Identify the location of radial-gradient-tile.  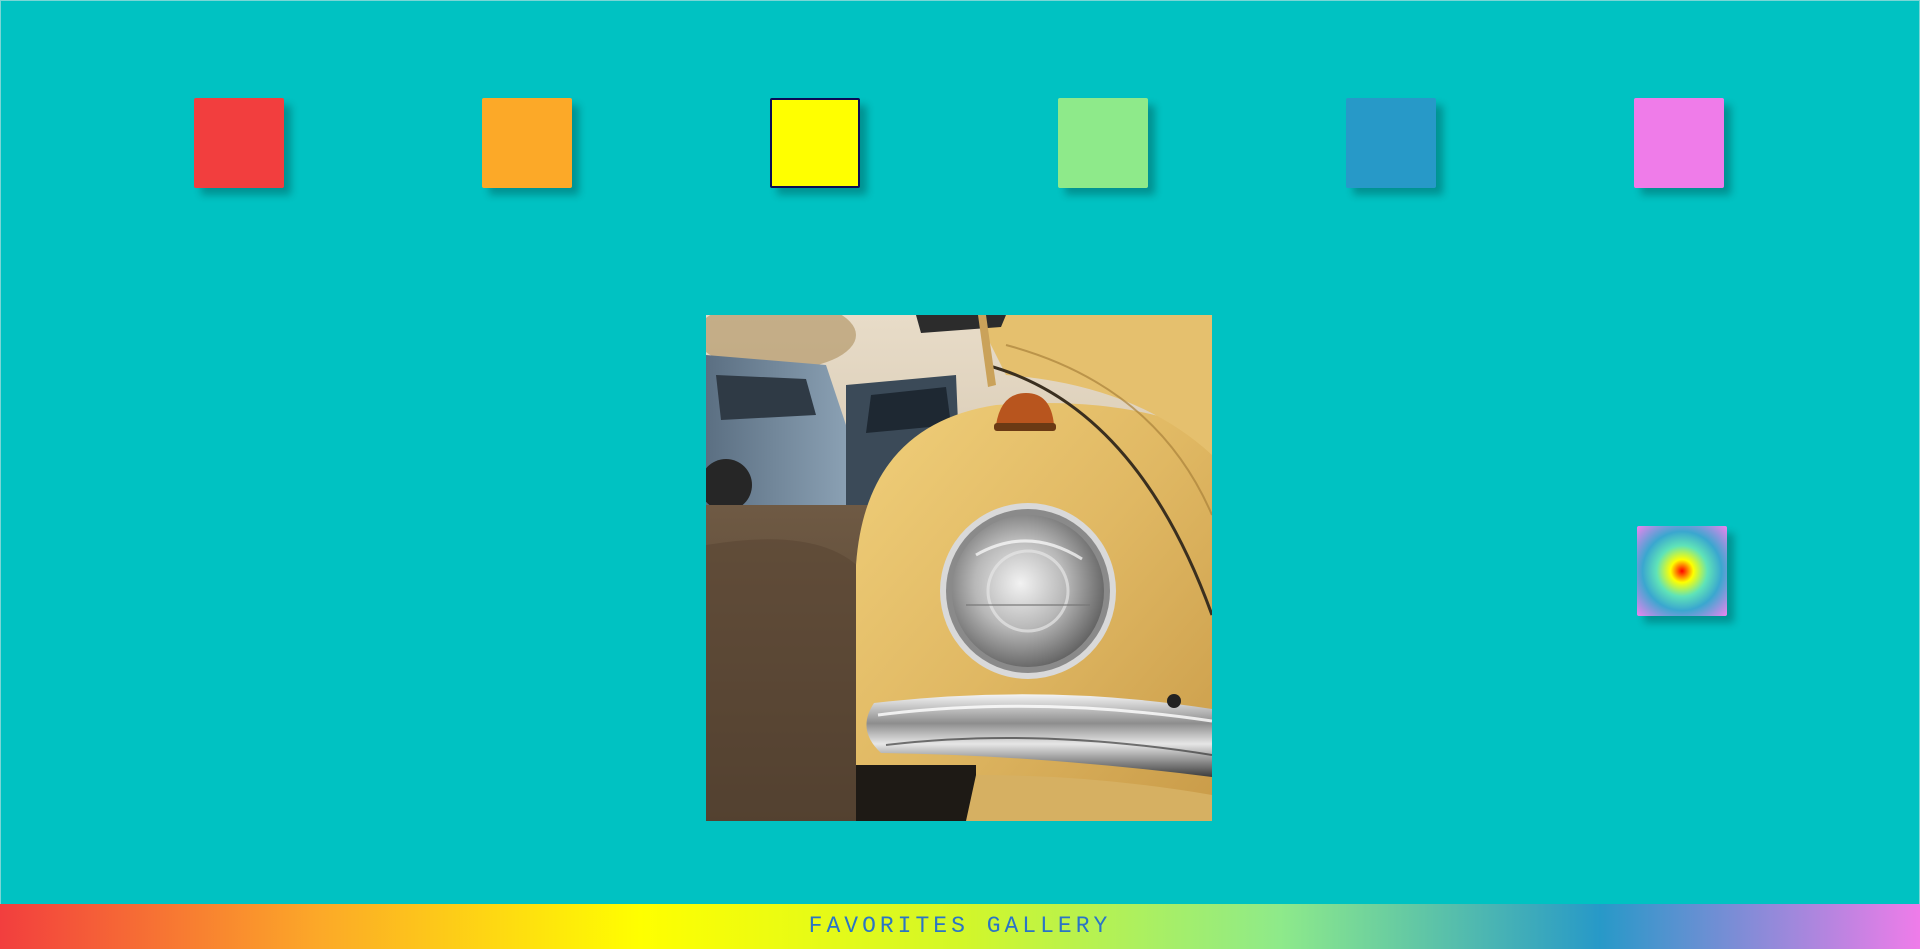
(1682, 571).